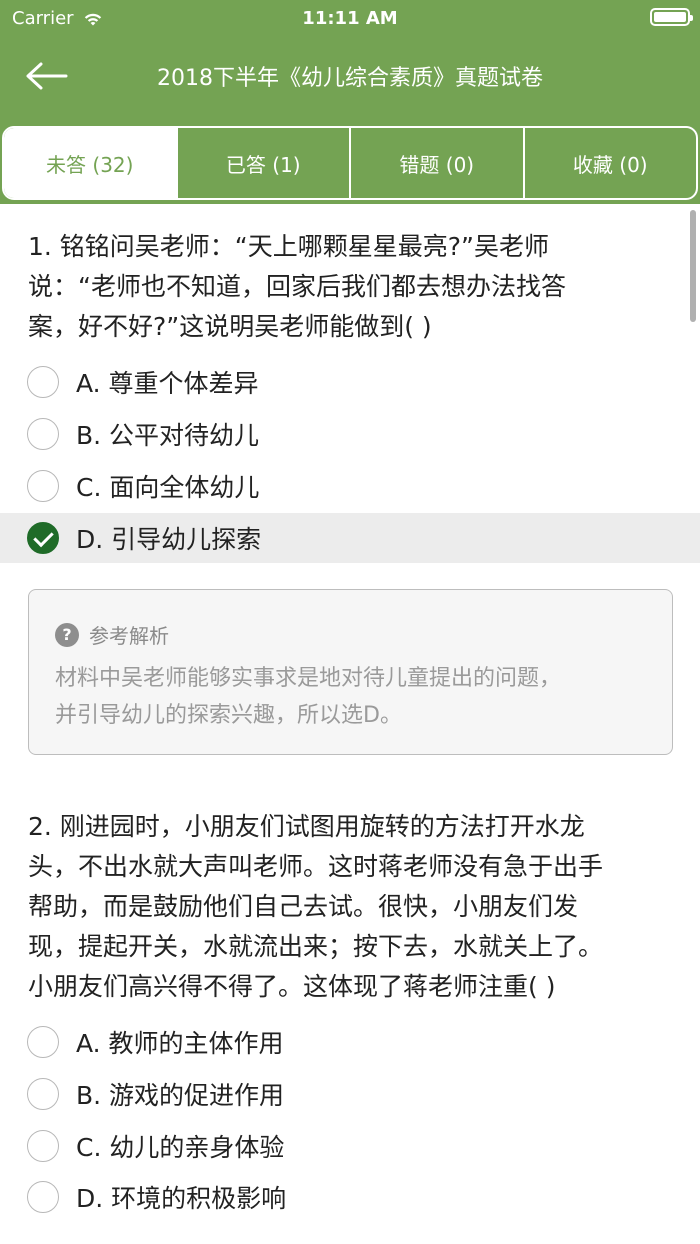  What do you see at coordinates (693, 266) in the screenshot?
I see `scrollbar` at bounding box center [693, 266].